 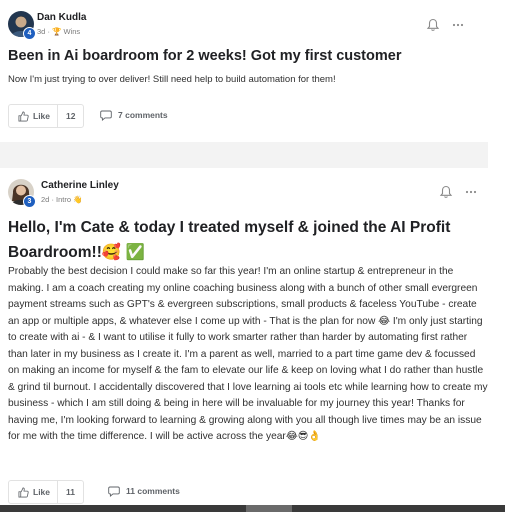 I want to click on author-name: Dan Kudla, so click(x=61, y=17).